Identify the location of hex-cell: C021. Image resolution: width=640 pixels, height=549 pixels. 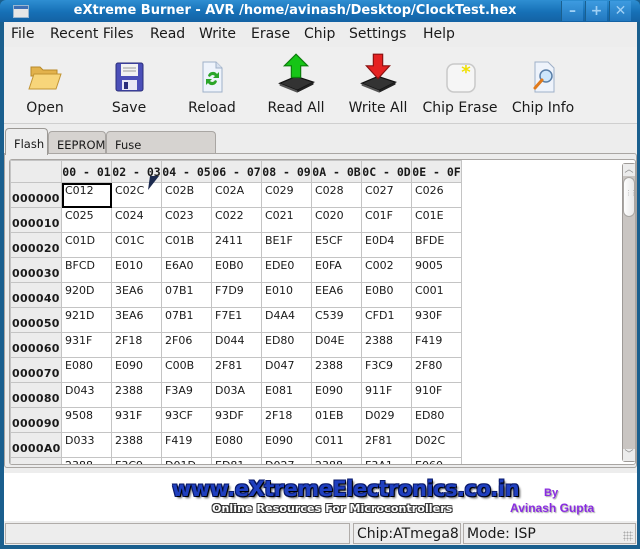
(286, 220).